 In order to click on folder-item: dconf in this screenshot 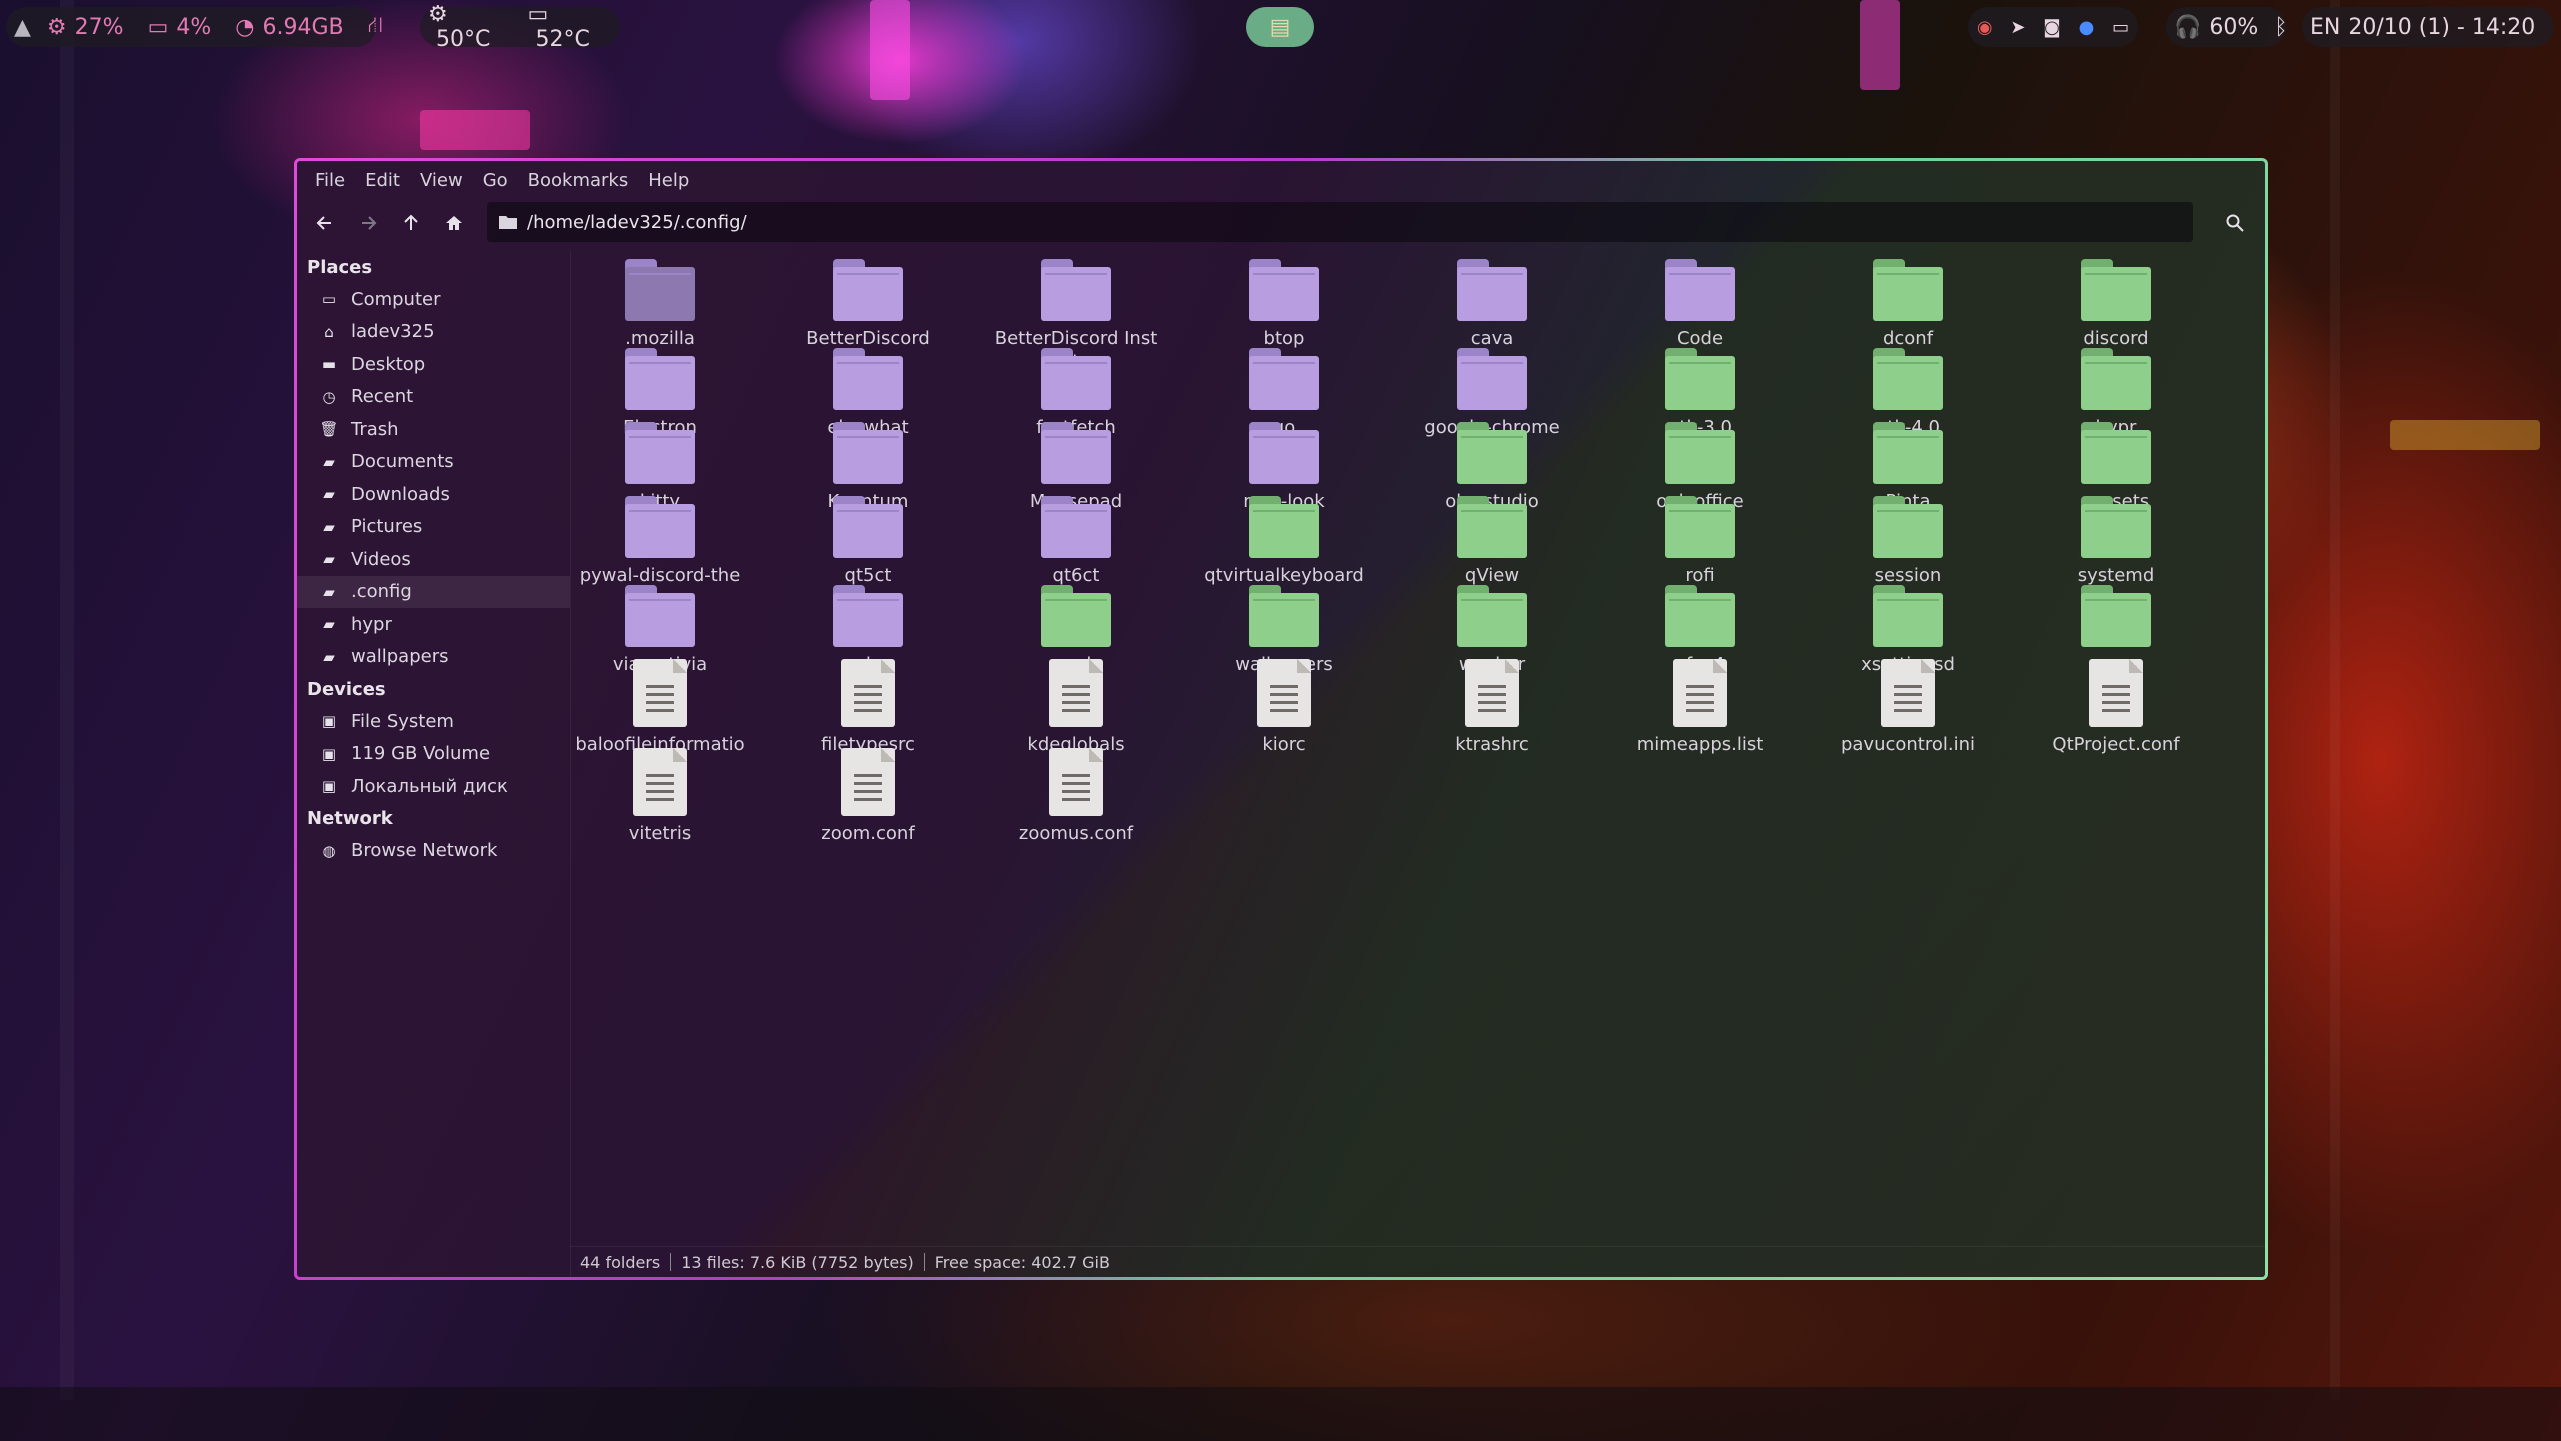, I will do `click(1908, 305)`.